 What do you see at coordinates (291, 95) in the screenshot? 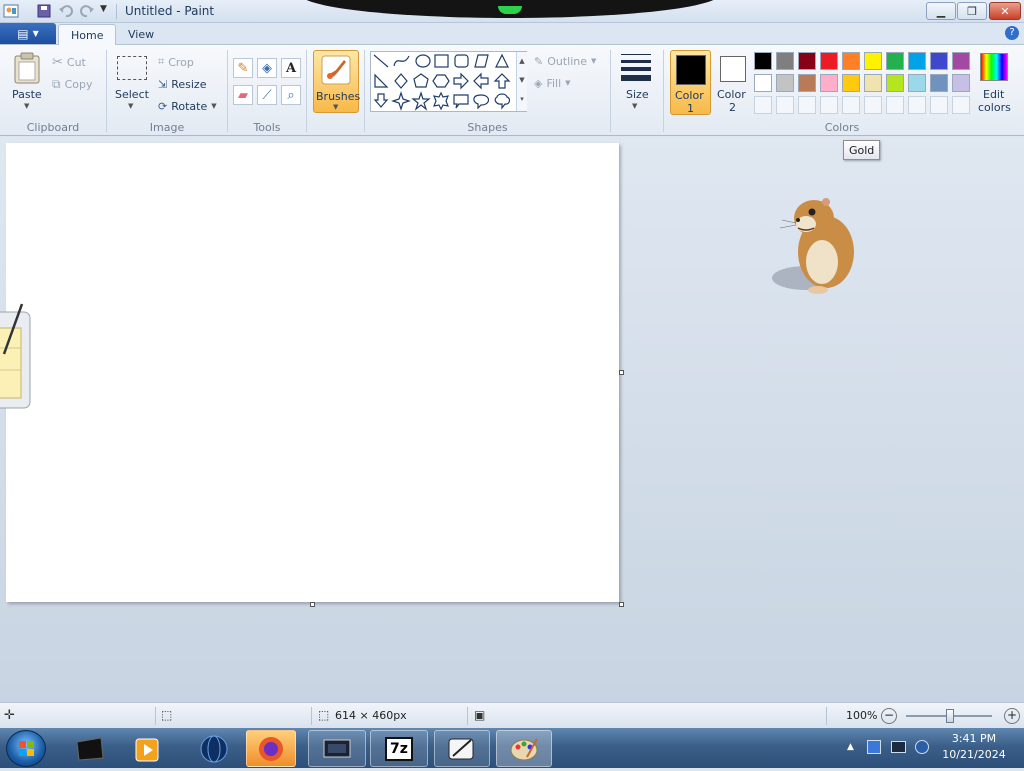
I see `magnifier-icon: ⌕` at bounding box center [291, 95].